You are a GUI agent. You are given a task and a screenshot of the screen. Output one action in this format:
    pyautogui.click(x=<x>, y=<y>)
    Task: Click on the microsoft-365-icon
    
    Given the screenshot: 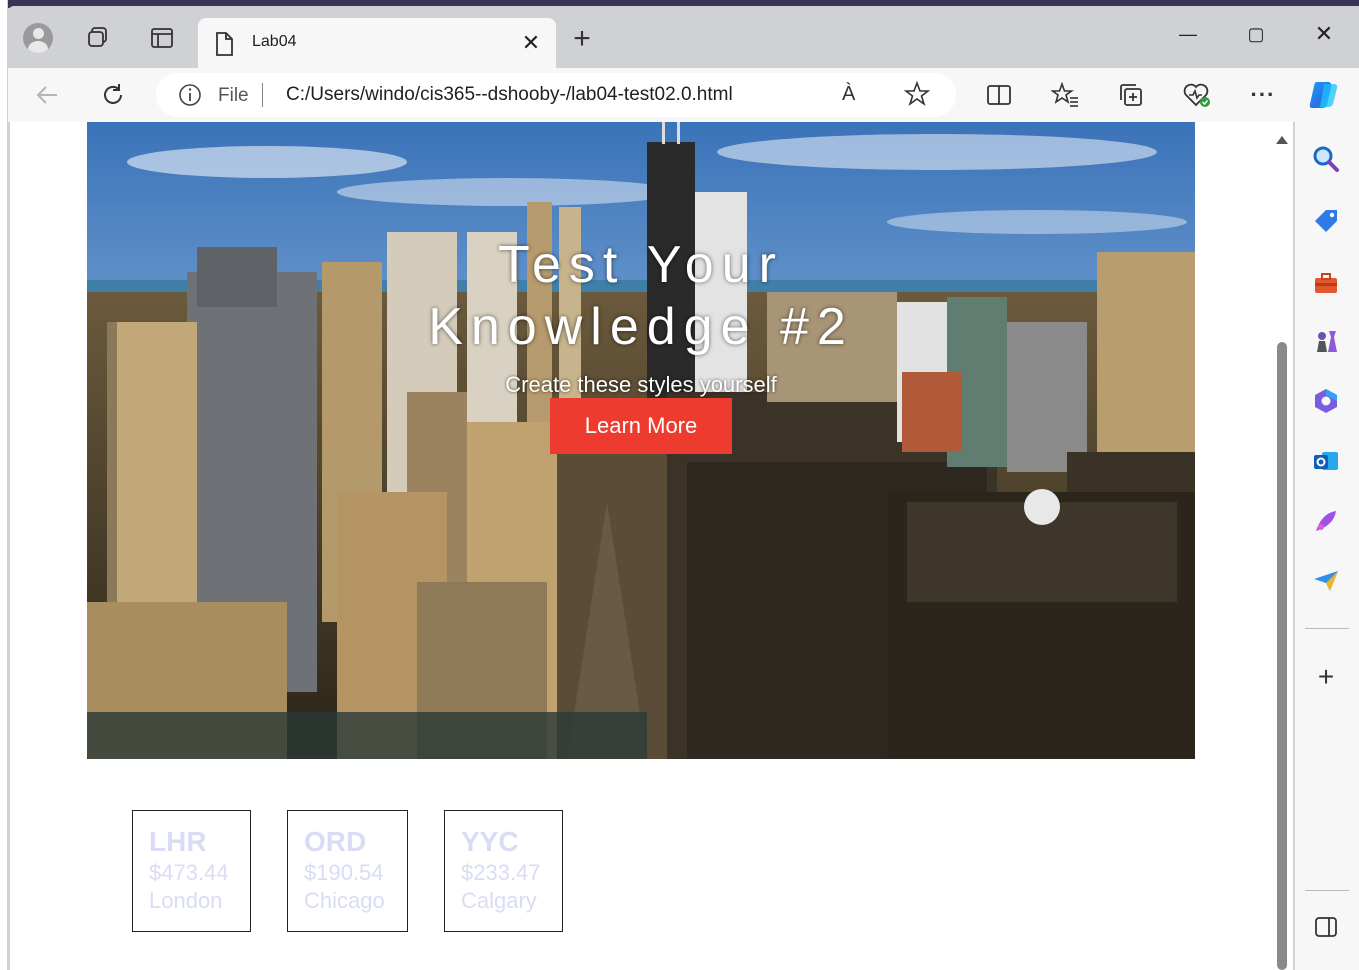 What is the action you would take?
    pyautogui.click(x=1326, y=401)
    